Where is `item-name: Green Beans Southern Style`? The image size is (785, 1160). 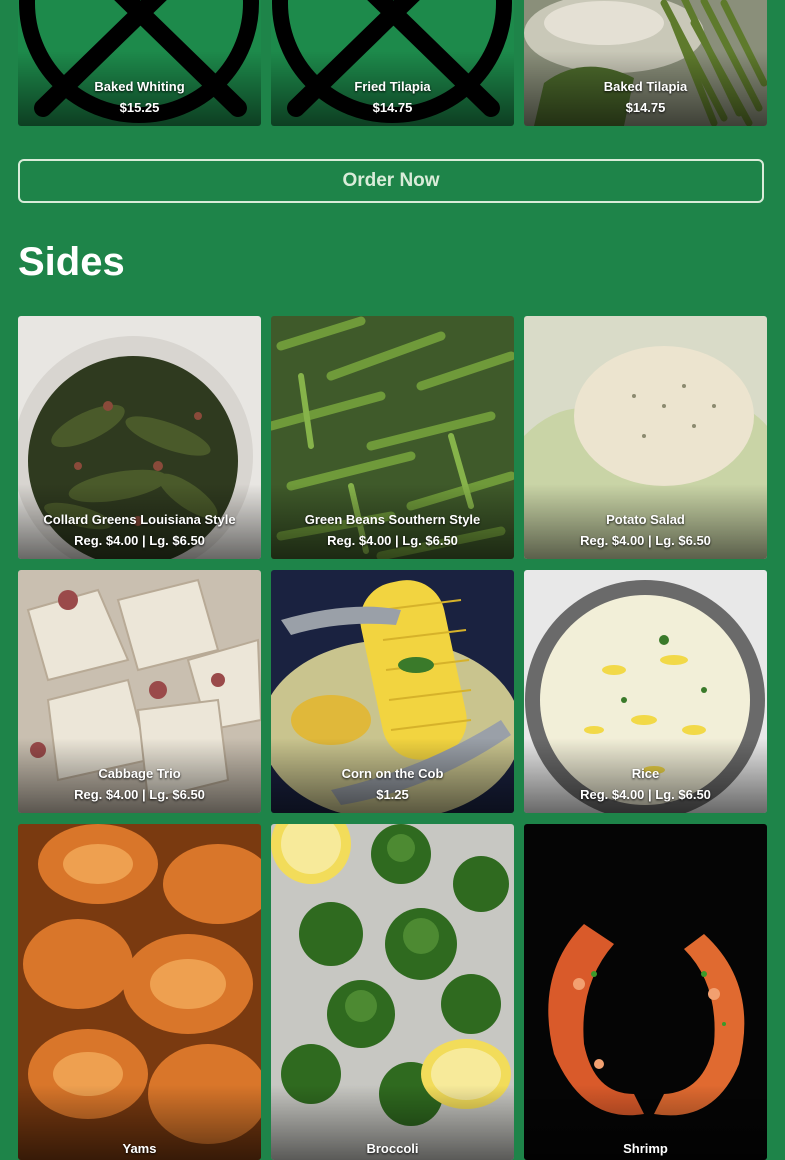
item-name: Green Beans Southern Style is located at coordinates (392, 519).